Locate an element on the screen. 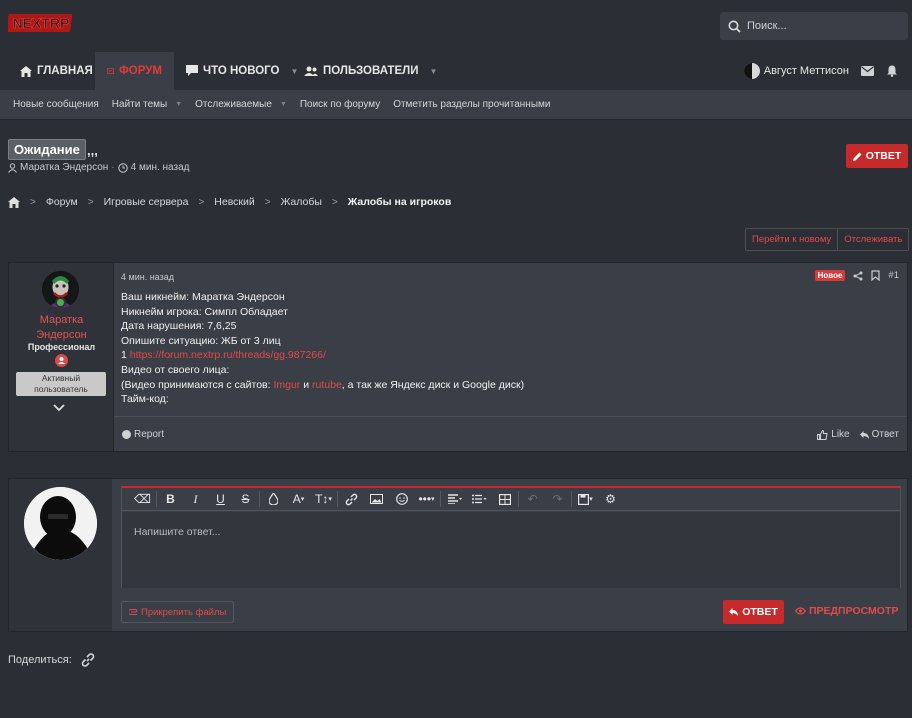 Image resolution: width=912 pixels, height=718 pixels. tab-home: ГЛАВНАЯ is located at coordinates (56, 71).